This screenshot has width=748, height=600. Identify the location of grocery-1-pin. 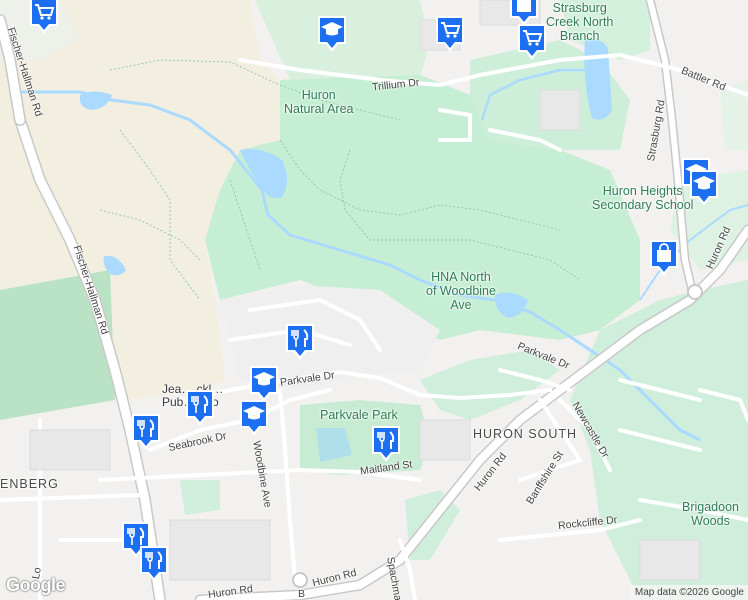
(44, 18).